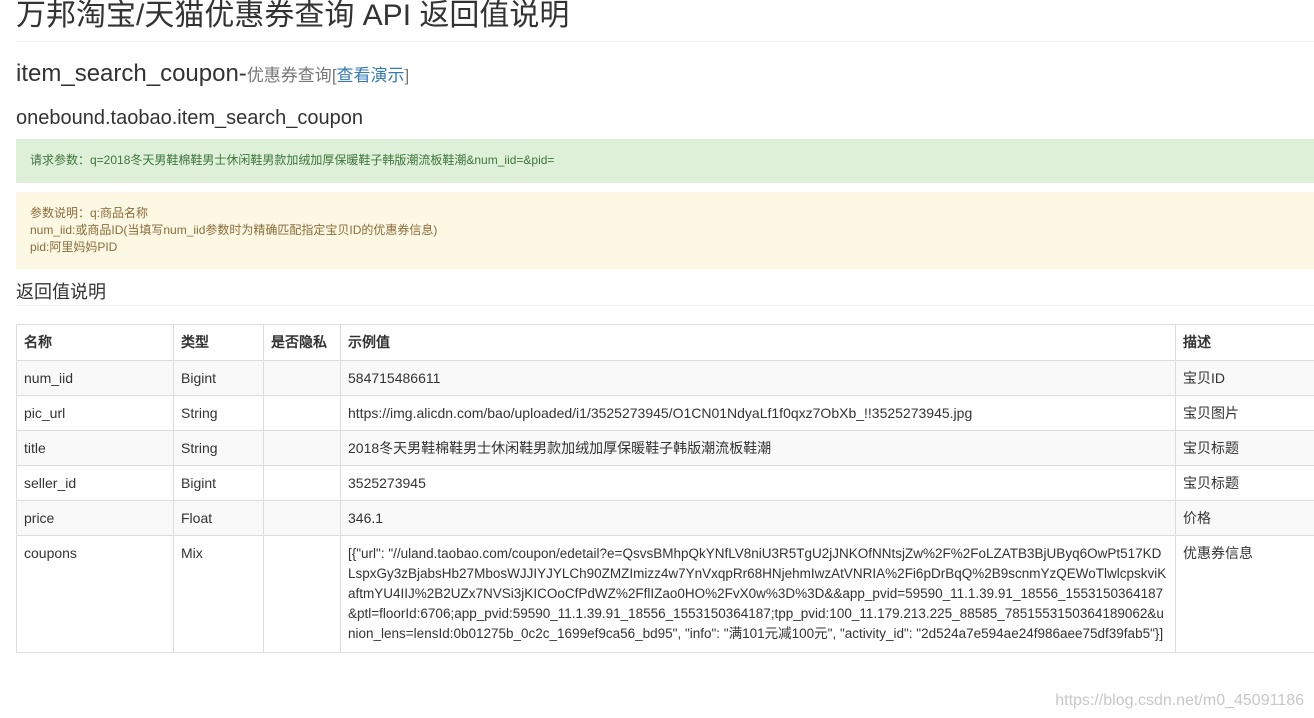 This screenshot has height=718, width=1314. What do you see at coordinates (665, 41) in the screenshot?
I see `title-divider` at bounding box center [665, 41].